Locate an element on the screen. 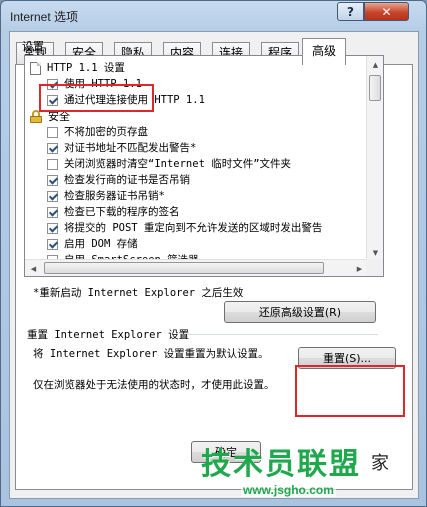 The height and width of the screenshot is (507, 427). tree-item-label: 对证书地址不匹配发出警告* is located at coordinates (130, 148).